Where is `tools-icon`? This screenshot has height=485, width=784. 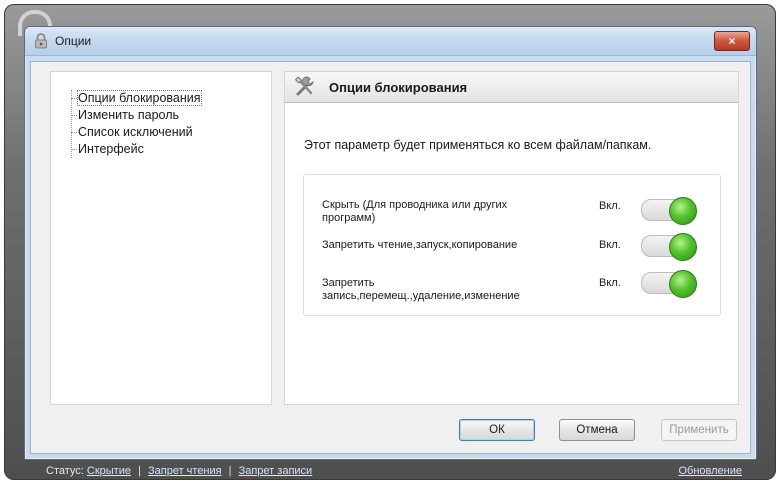
tools-icon is located at coordinates (304, 86).